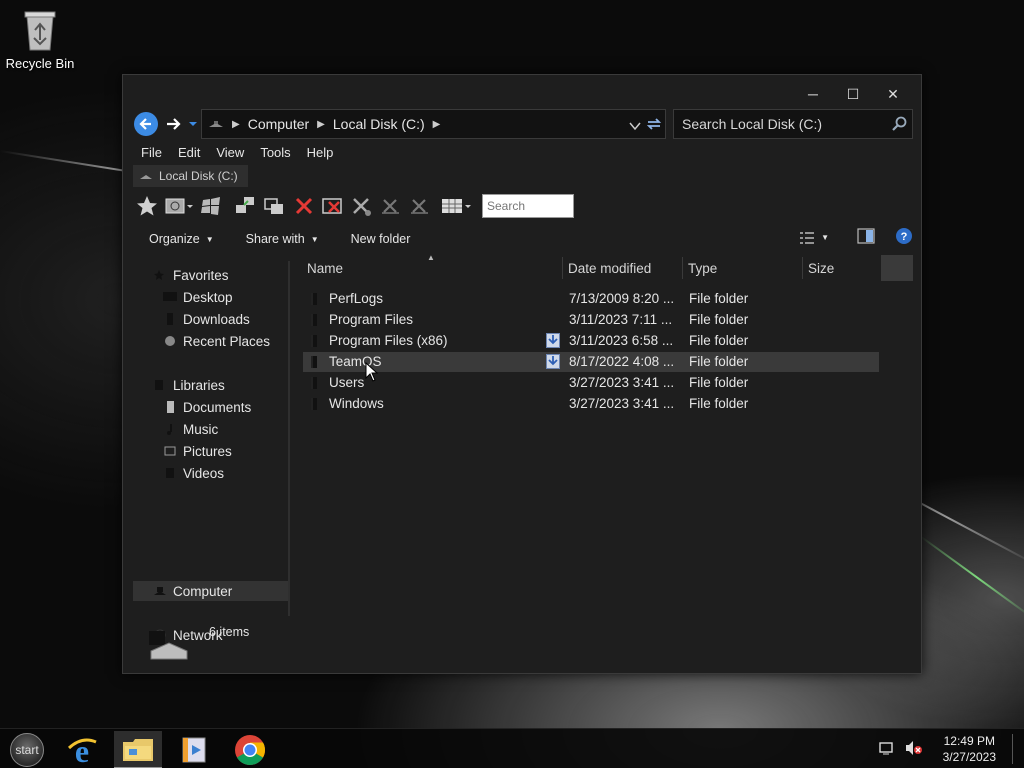  I want to click on music-icon, so click(170, 429).